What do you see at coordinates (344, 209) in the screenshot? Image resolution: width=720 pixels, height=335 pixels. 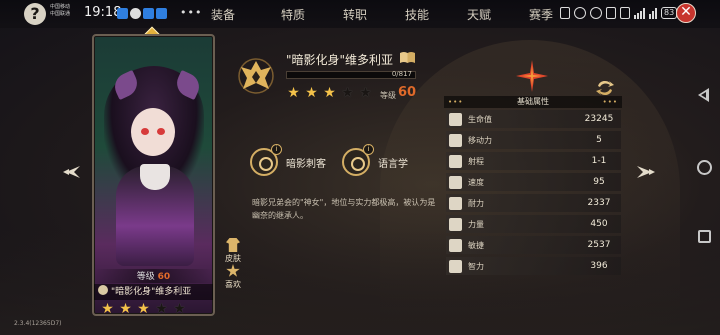 I see `character-description: 暗影兄弟会的"神女"，地位与实力都极高，被认为是幽奈的继承人。` at bounding box center [344, 209].